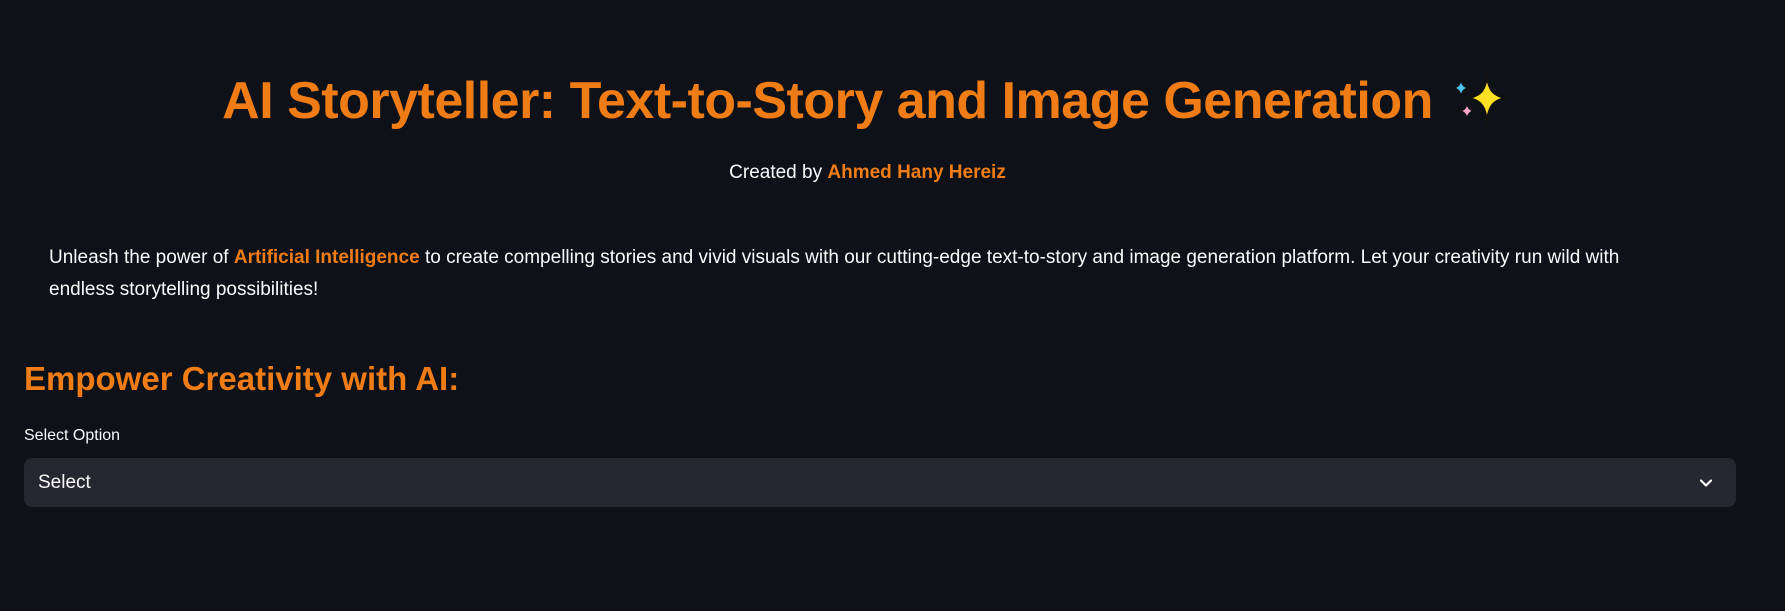 This screenshot has height=611, width=1785. I want to click on credit-line: Created by Ahmed Hany Hereiz, so click(867, 173).